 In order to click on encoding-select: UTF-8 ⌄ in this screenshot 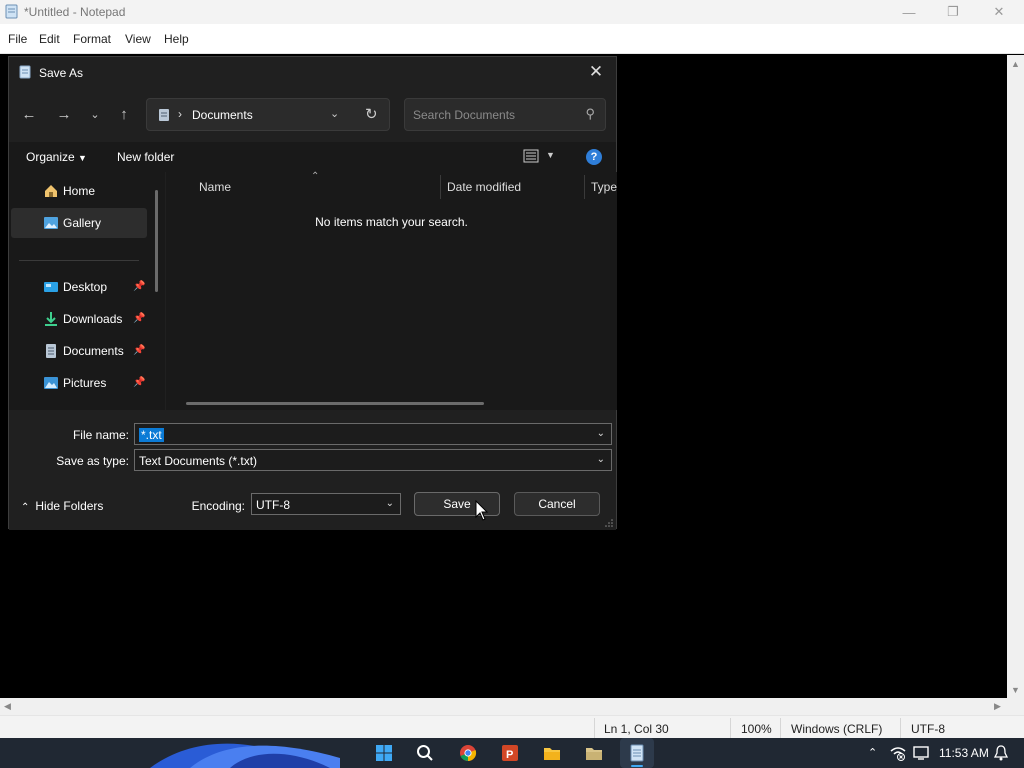, I will do `click(326, 504)`.